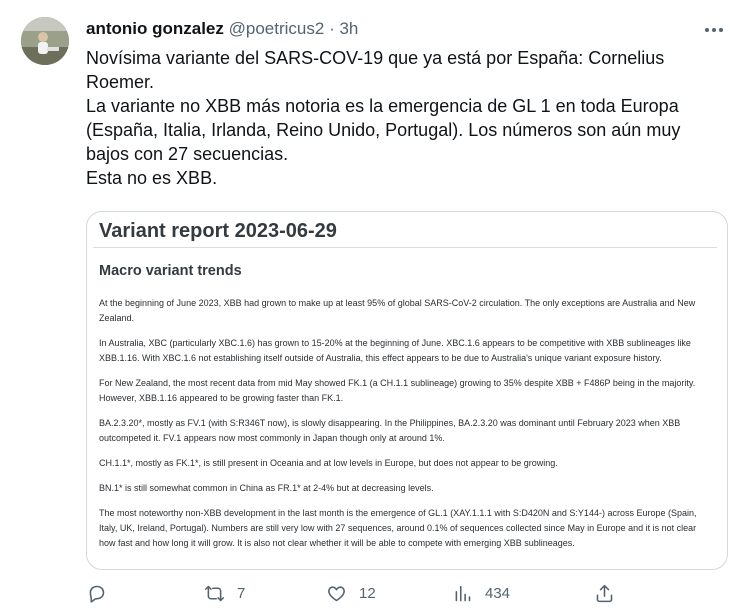 This screenshot has width=748, height=616. Describe the element at coordinates (348, 28) in the screenshot. I see `timestamp: 3h` at that location.